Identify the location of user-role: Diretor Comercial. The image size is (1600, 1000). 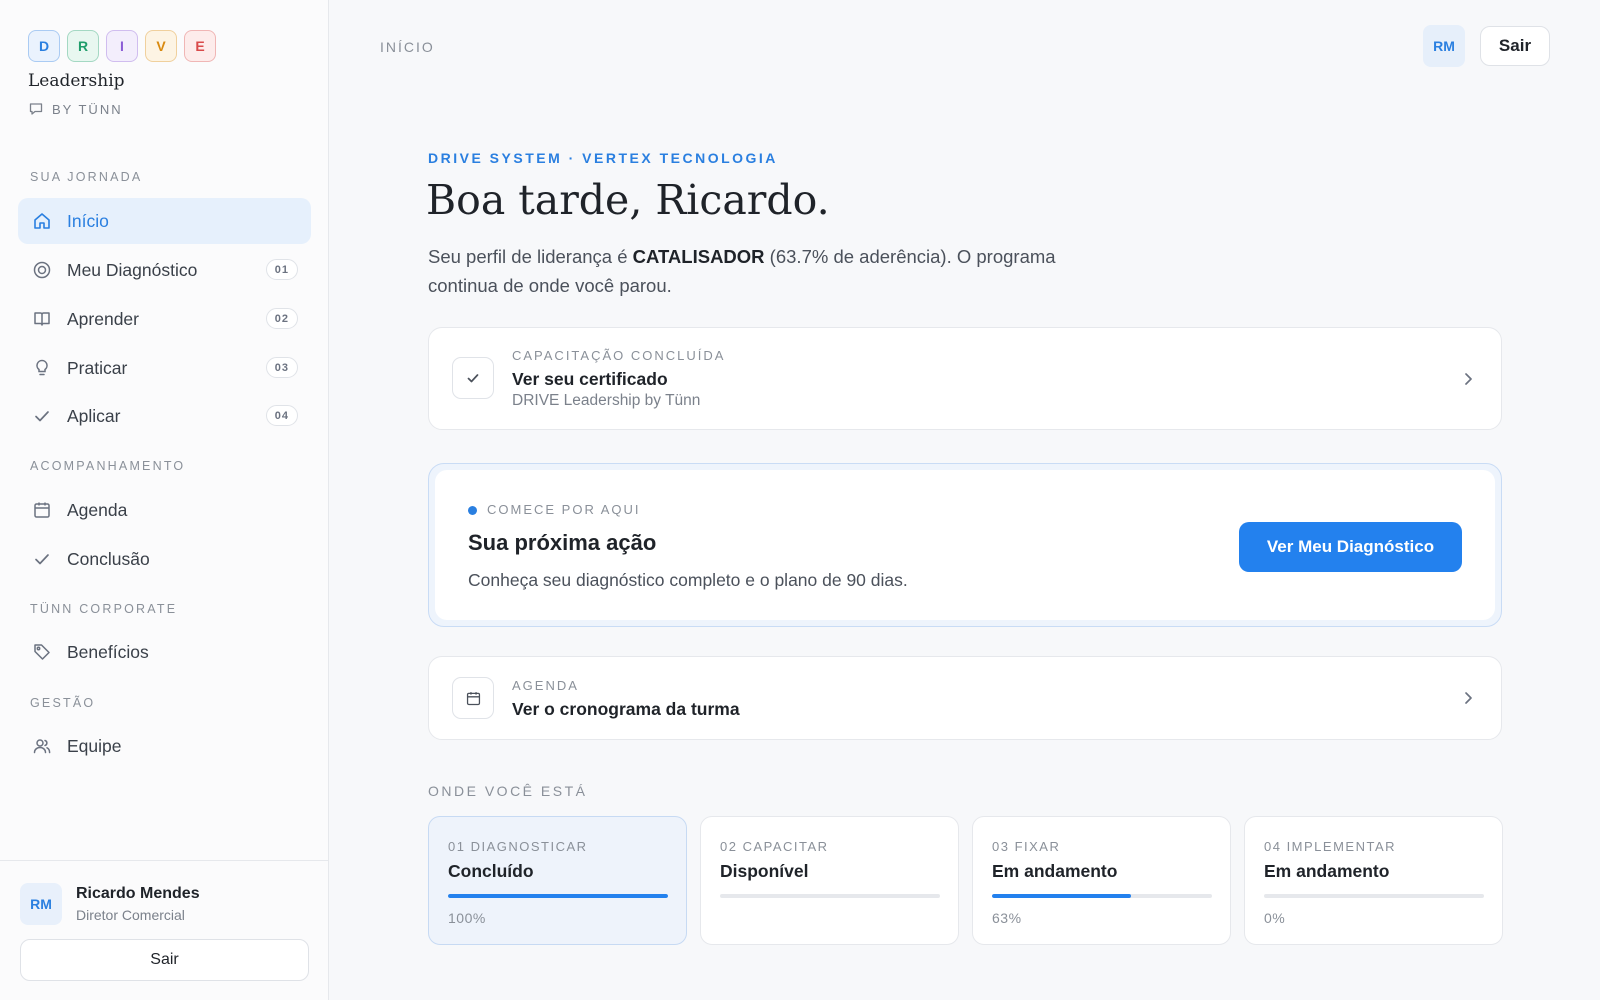
(130, 915).